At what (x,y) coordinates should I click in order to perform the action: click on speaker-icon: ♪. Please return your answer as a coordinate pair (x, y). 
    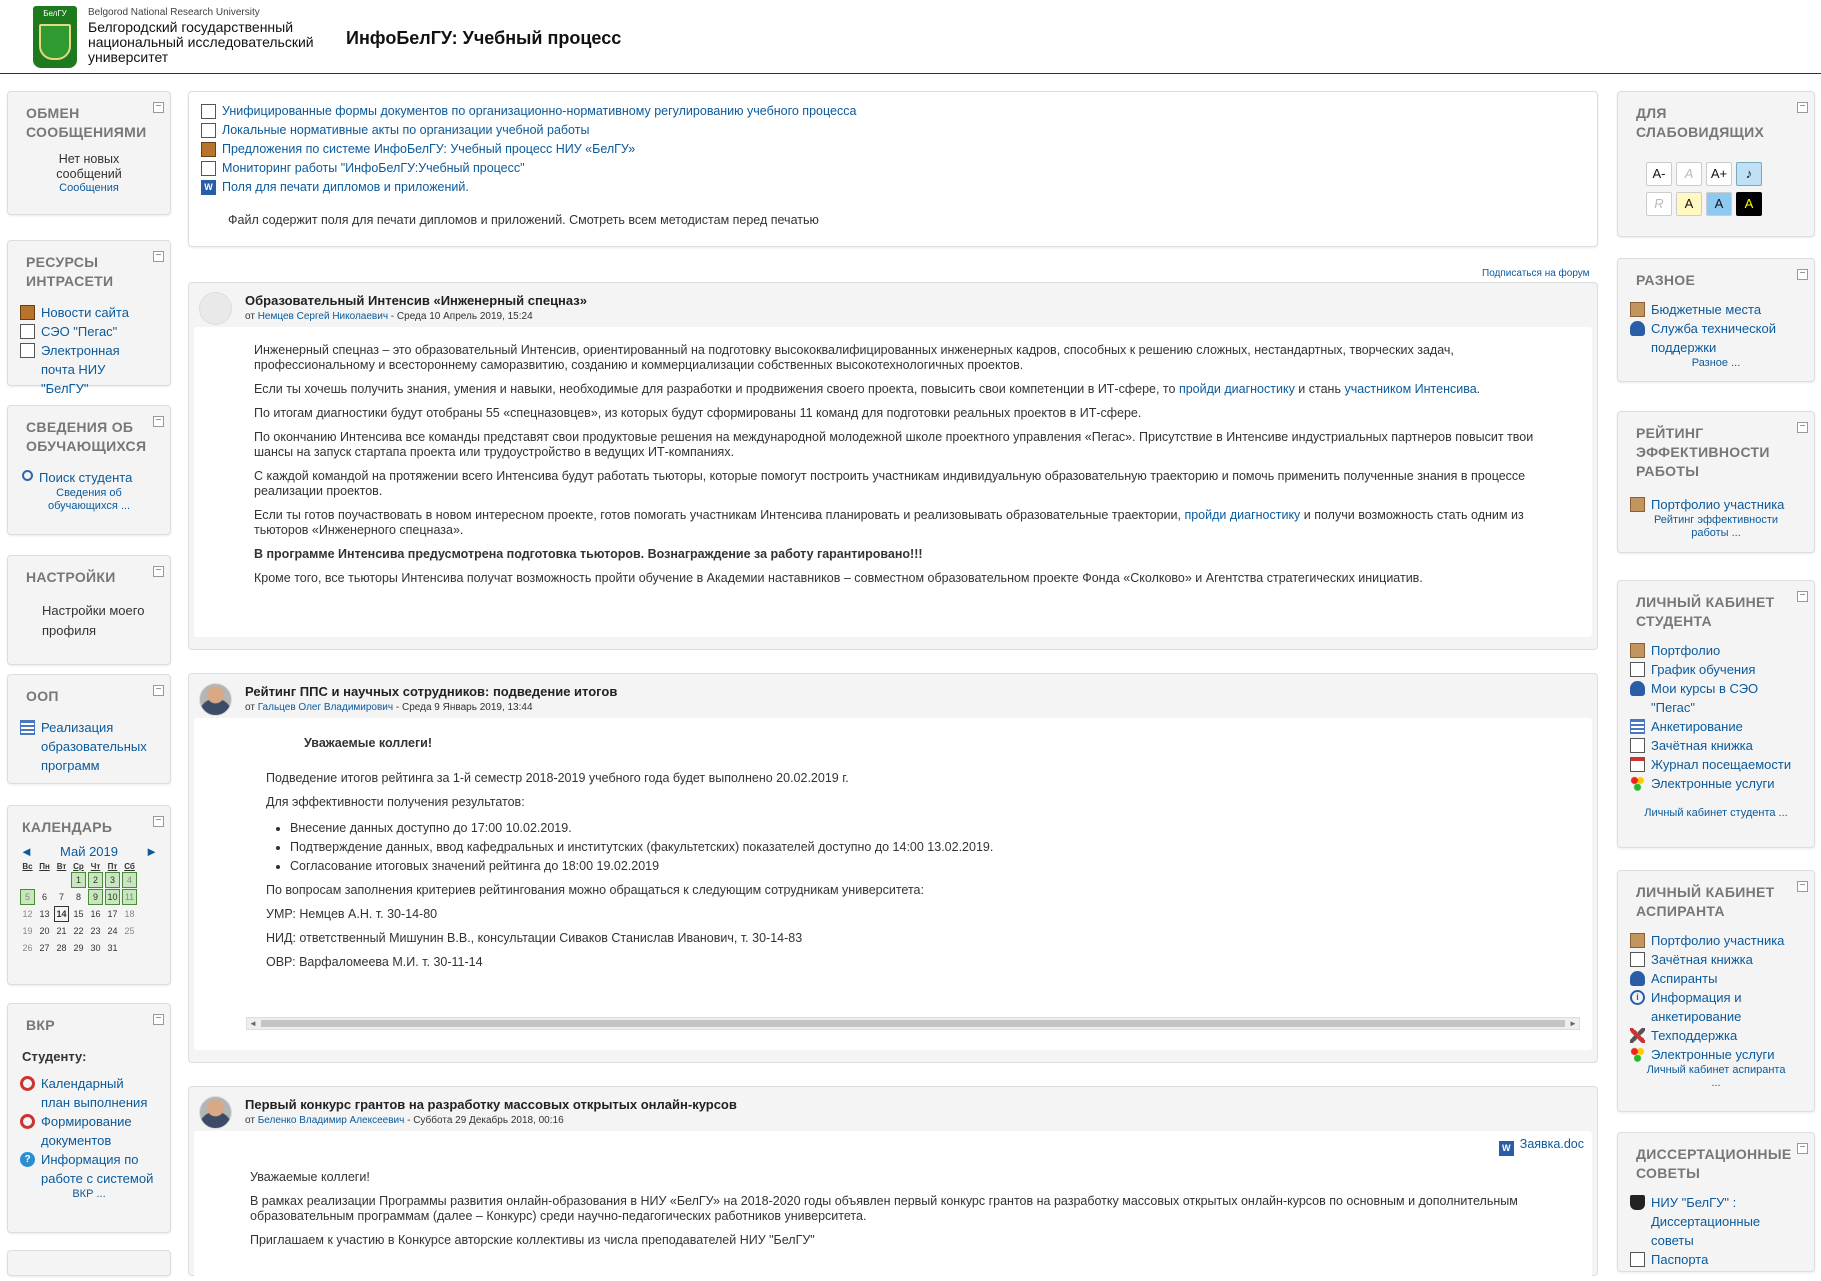
    Looking at the image, I should click on (1749, 174).